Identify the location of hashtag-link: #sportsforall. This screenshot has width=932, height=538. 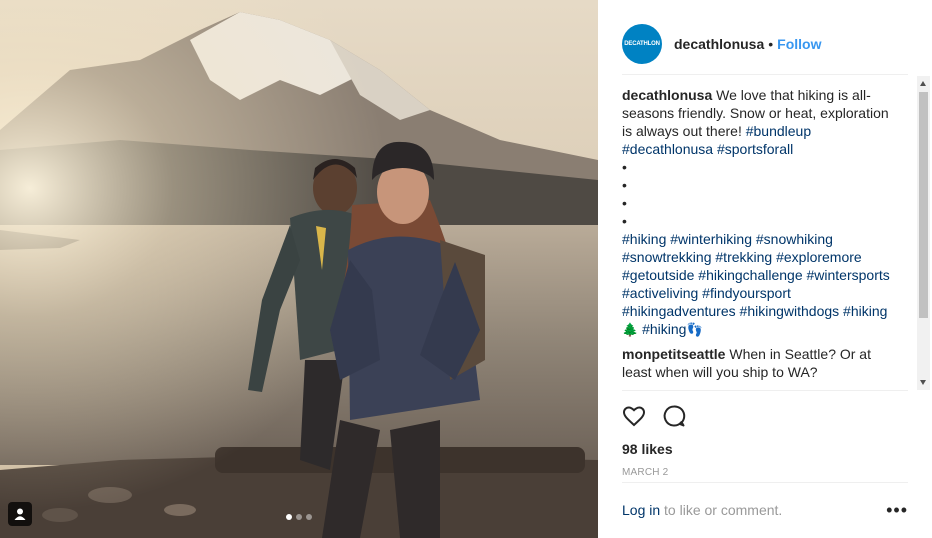
(755, 149).